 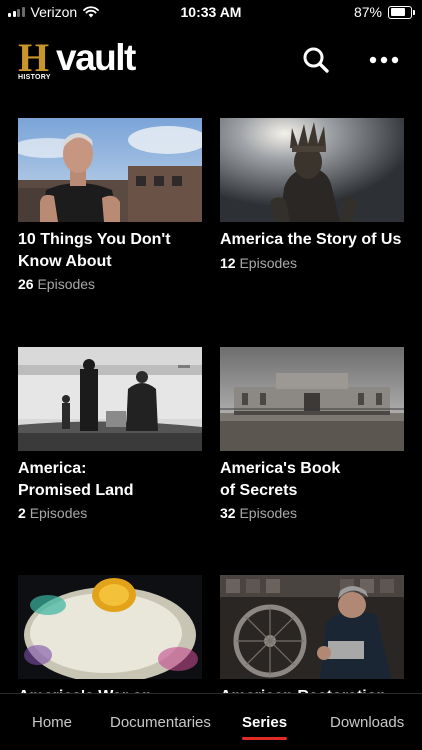 I want to click on series-title: America's Book of Secrets, so click(x=312, y=479).